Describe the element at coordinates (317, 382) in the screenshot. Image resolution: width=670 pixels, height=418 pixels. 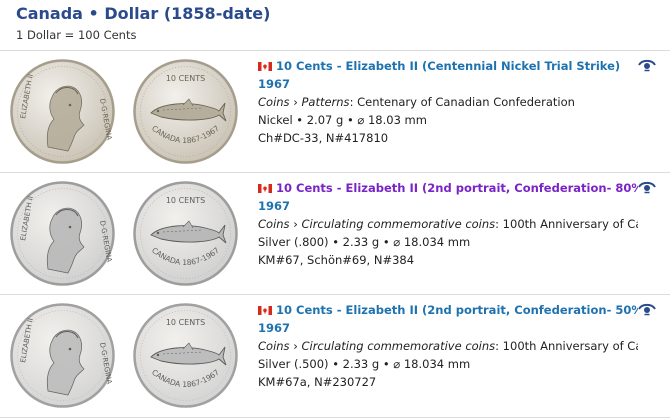
I see `coin-references: KM#67a, N#230727` at that location.